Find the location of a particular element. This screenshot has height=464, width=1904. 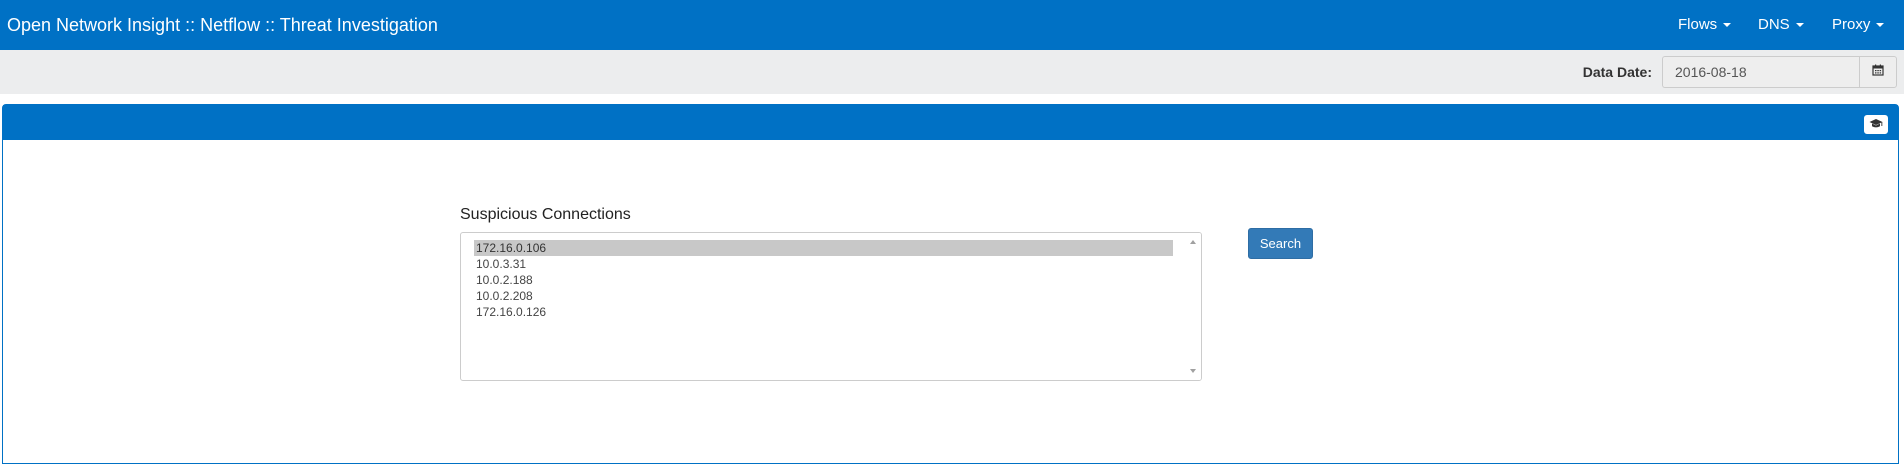

search-button: Search is located at coordinates (1280, 243).